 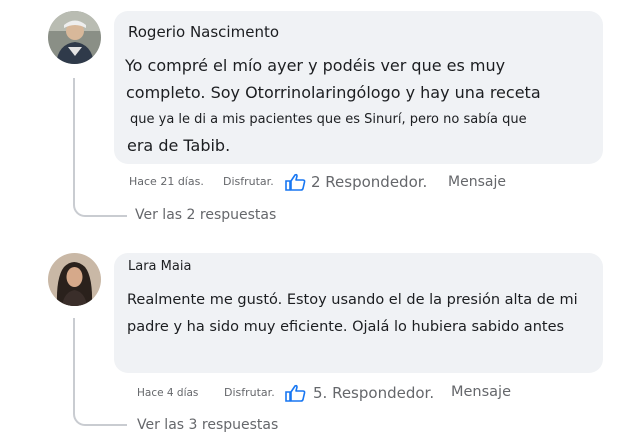 I want to click on avatar-lara, so click(x=74, y=279).